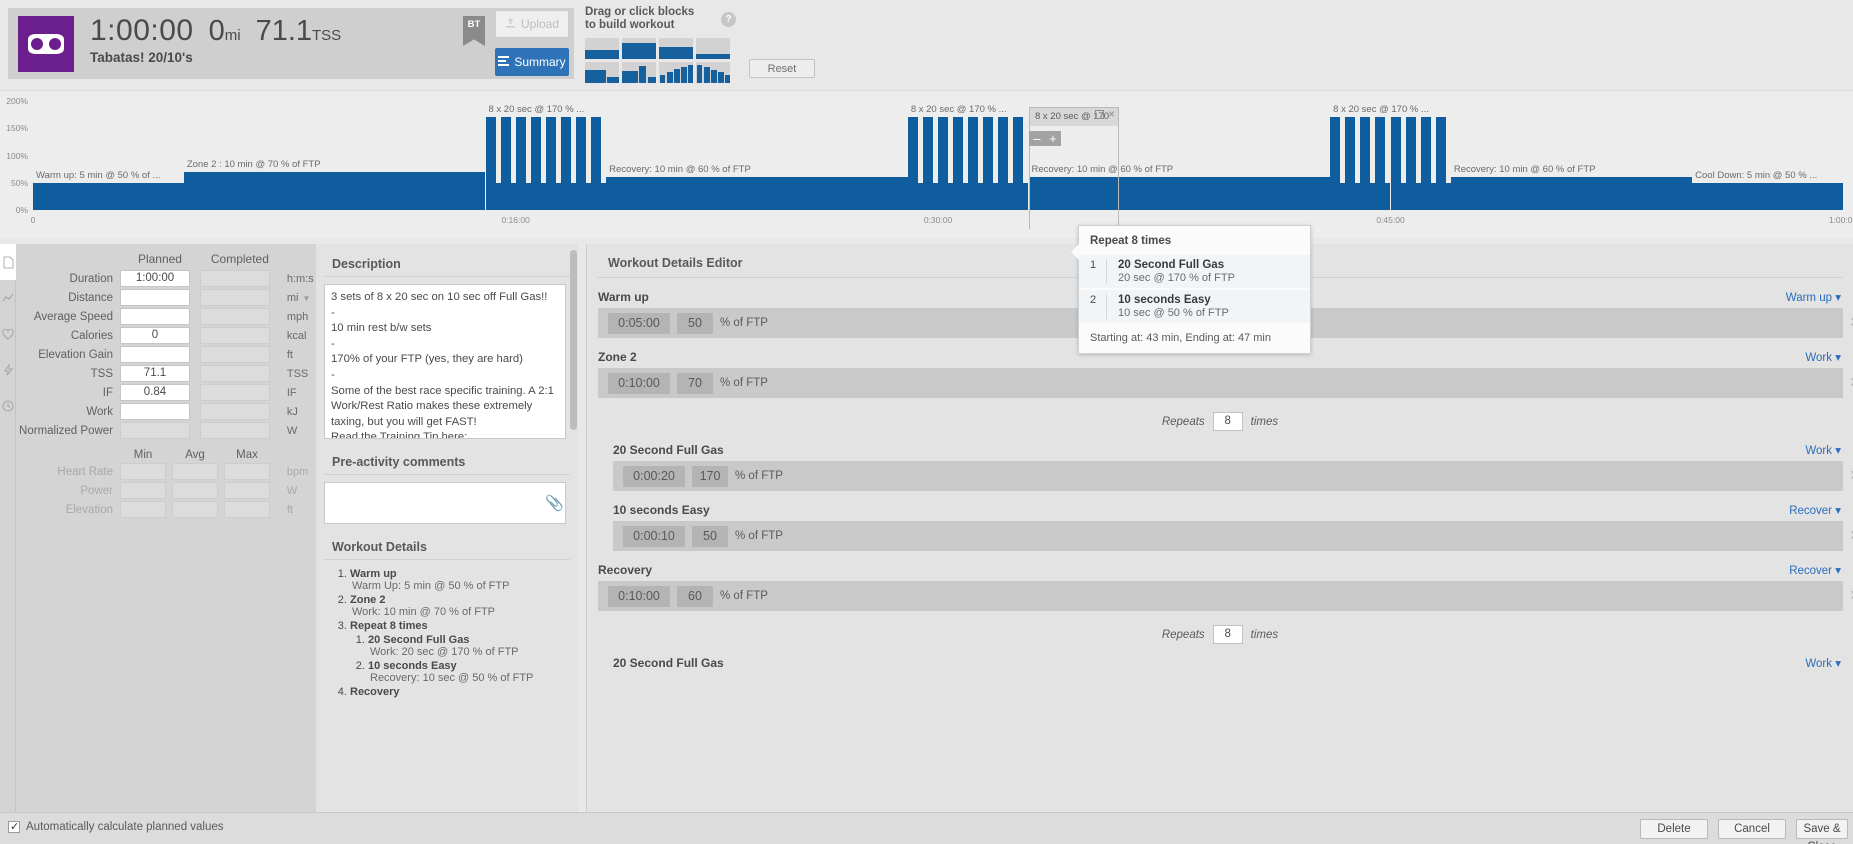  What do you see at coordinates (14, 826) in the screenshot?
I see `checkbox-icon` at bounding box center [14, 826].